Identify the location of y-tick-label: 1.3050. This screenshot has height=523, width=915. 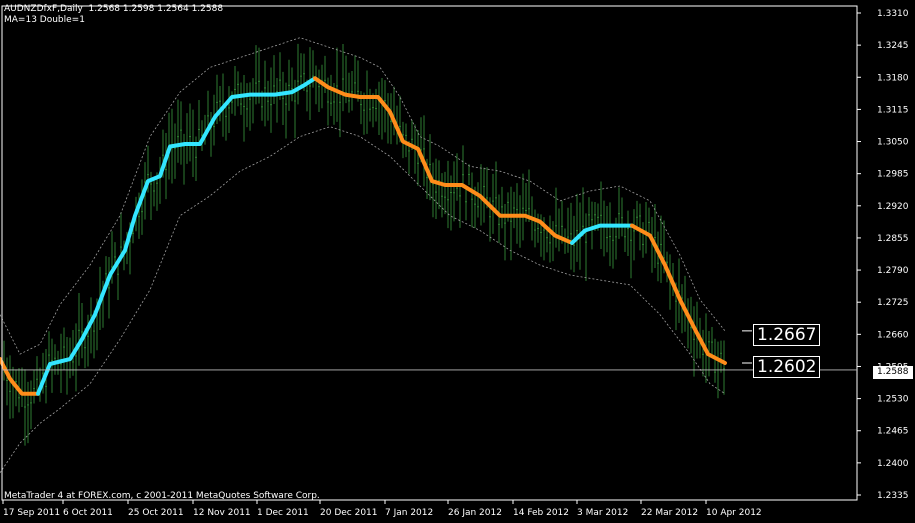
(893, 143).